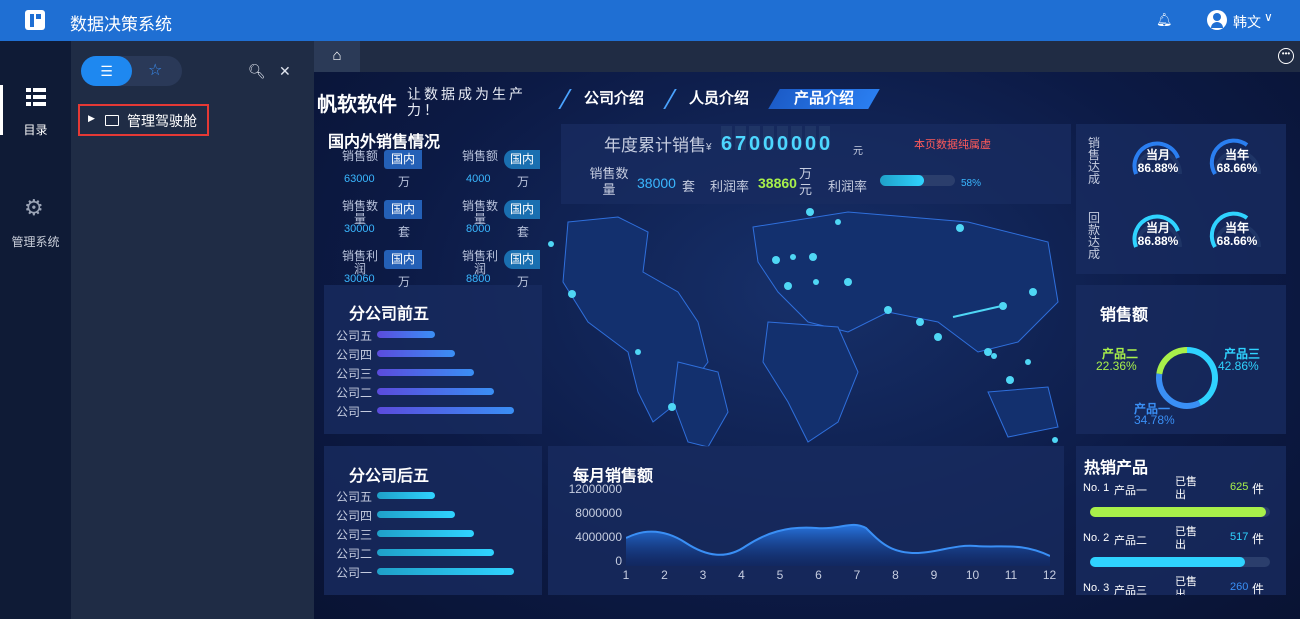 The height and width of the screenshot is (619, 1300). I want to click on tree-item-label: 管理驾驶舱, so click(162, 121).